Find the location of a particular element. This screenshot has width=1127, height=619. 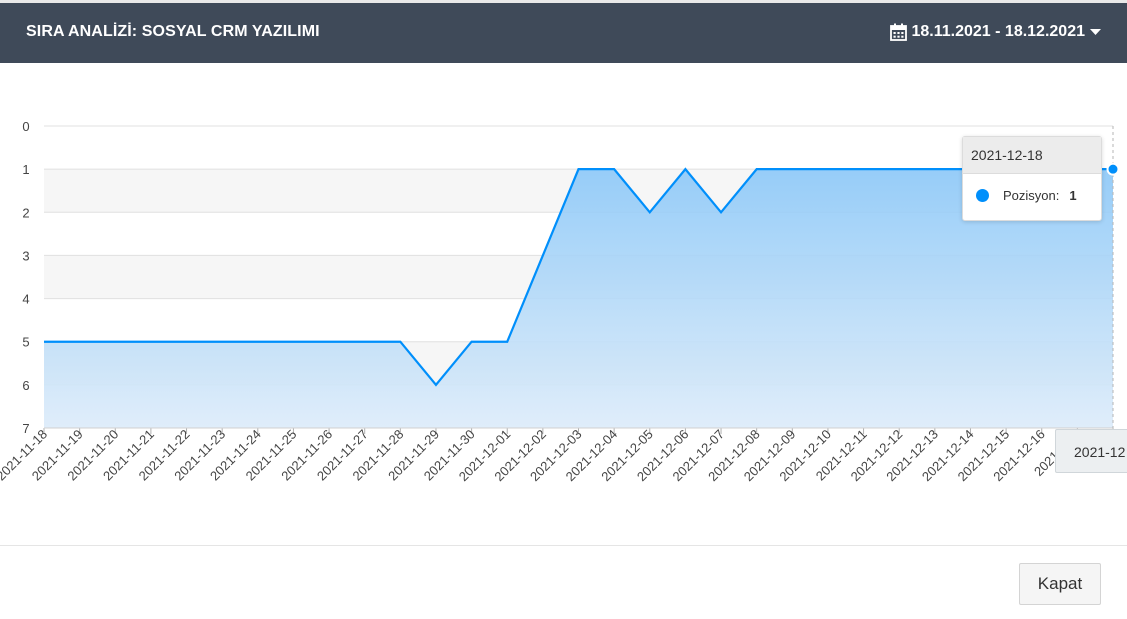

y-tick-label: 6 is located at coordinates (25, 385).